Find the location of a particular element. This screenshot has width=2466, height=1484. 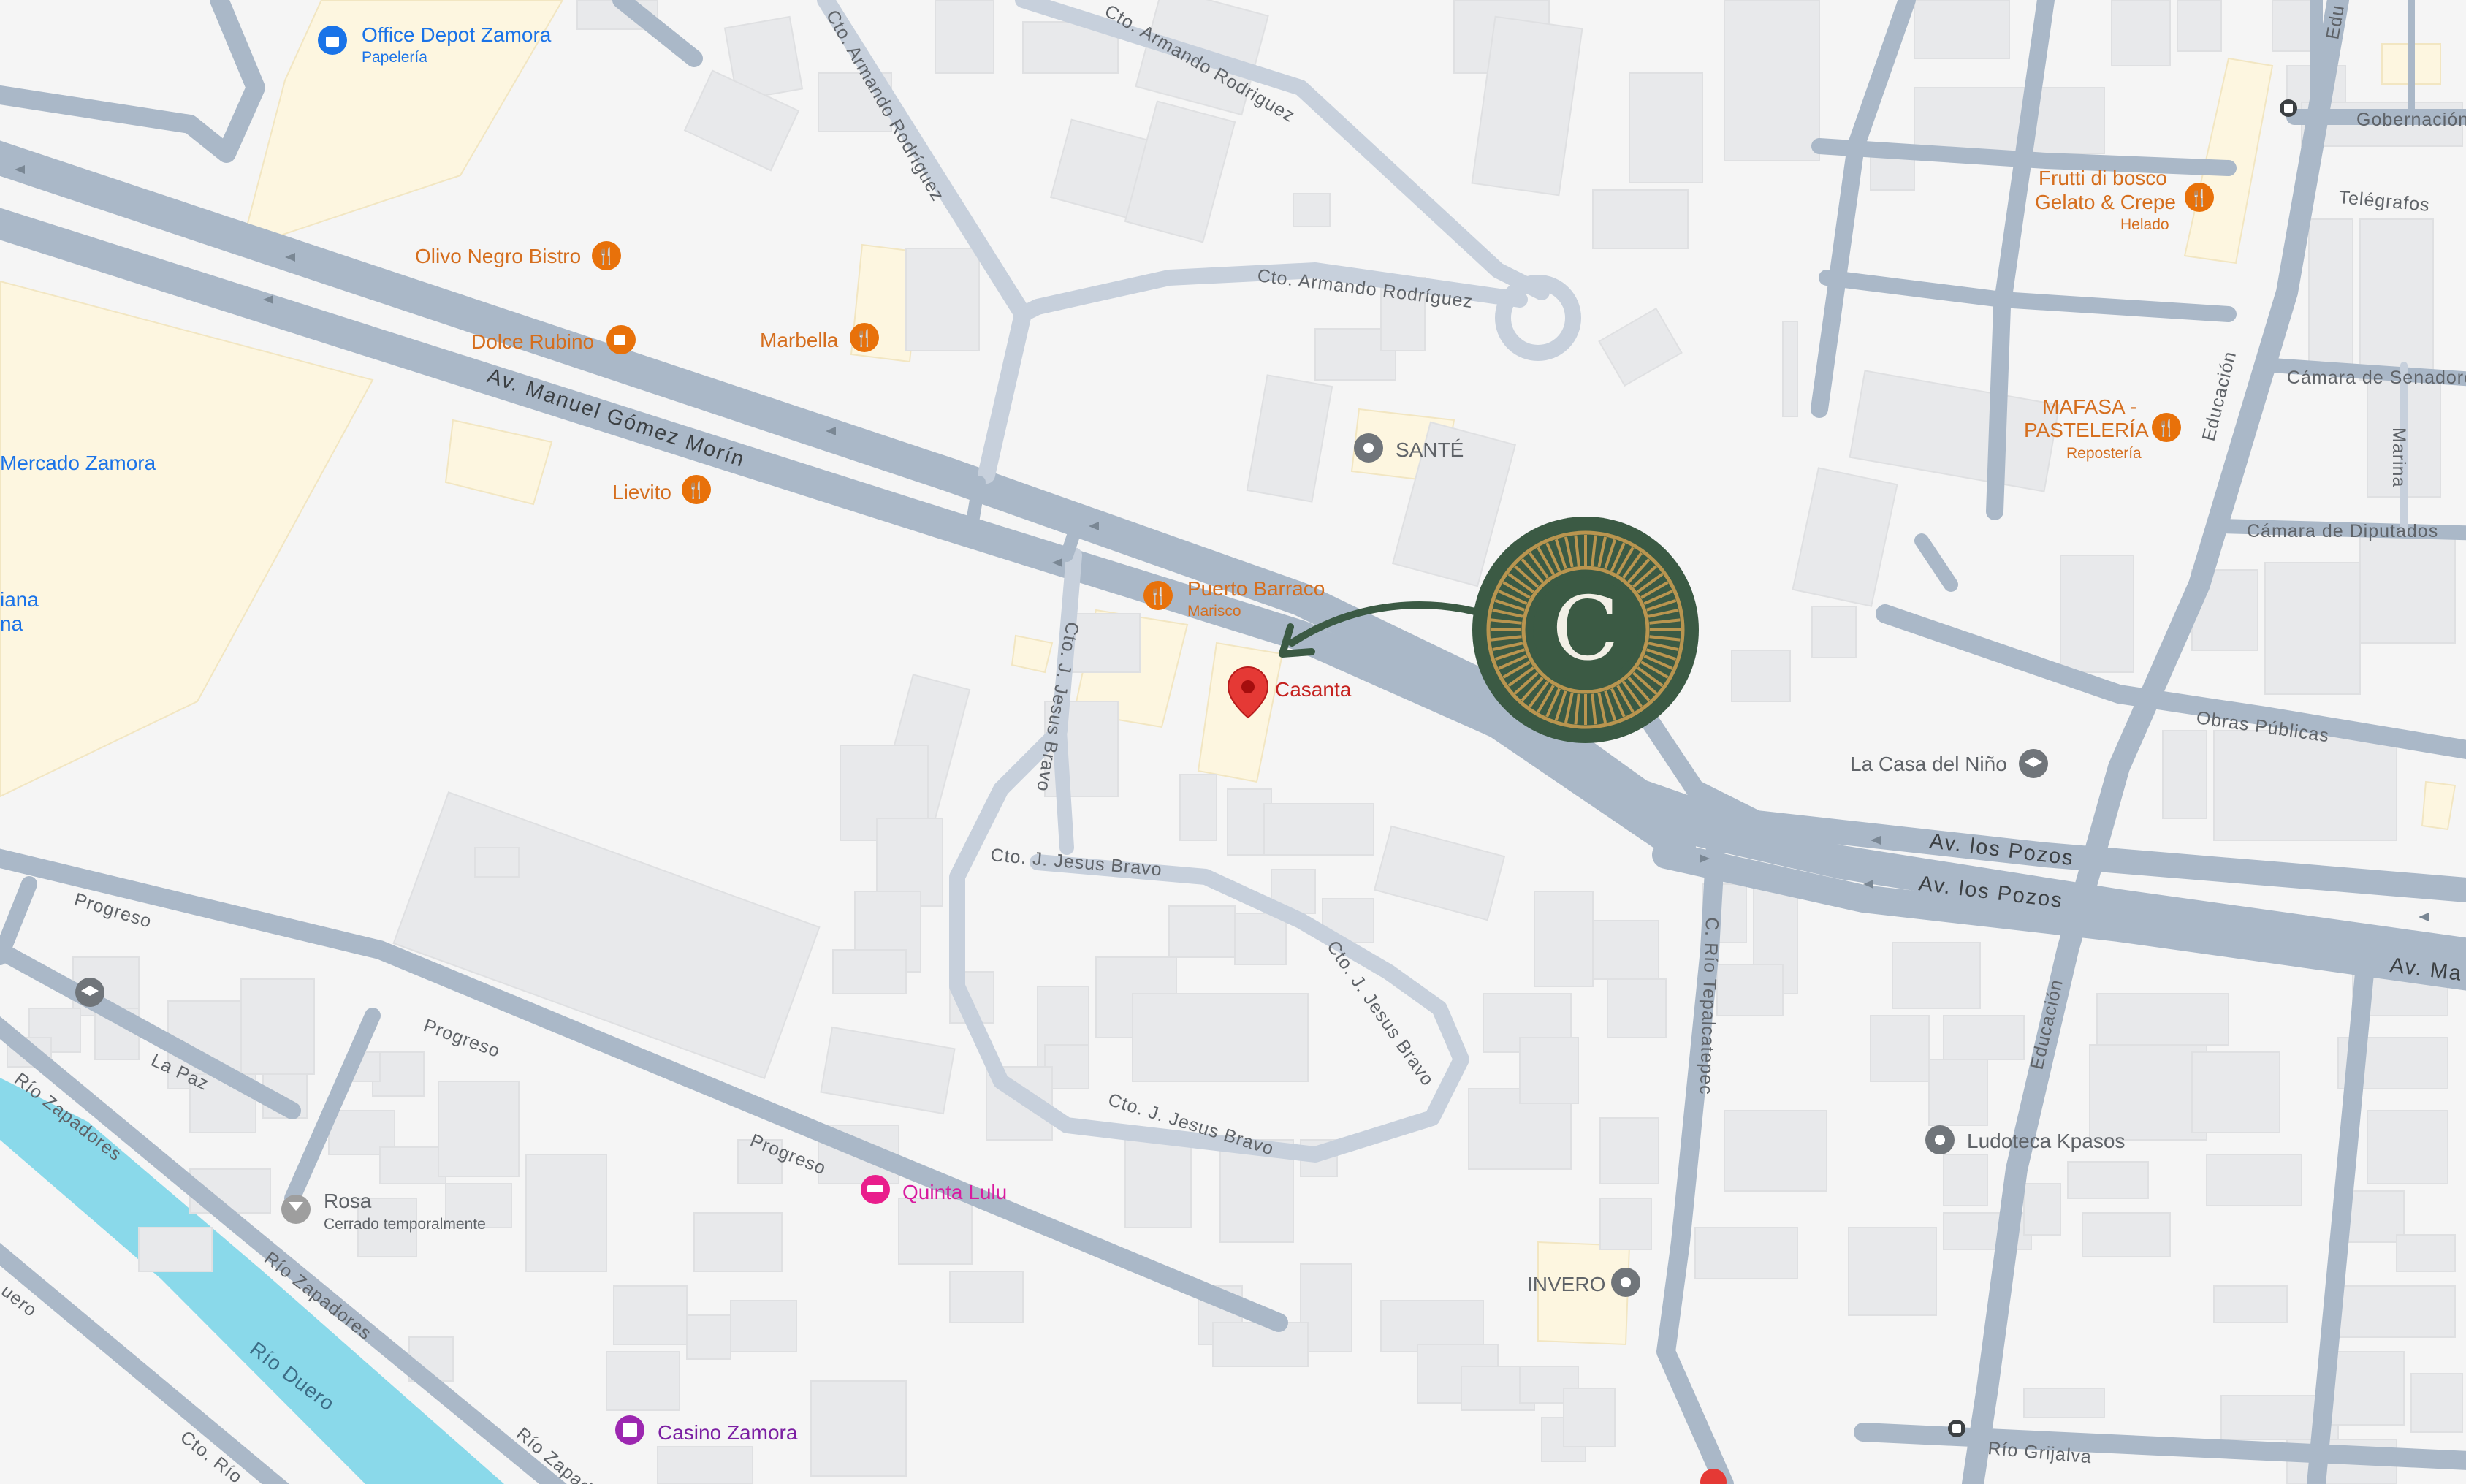

poi-quinta-lulu-name: Quinta Lulu is located at coordinates (954, 1192).